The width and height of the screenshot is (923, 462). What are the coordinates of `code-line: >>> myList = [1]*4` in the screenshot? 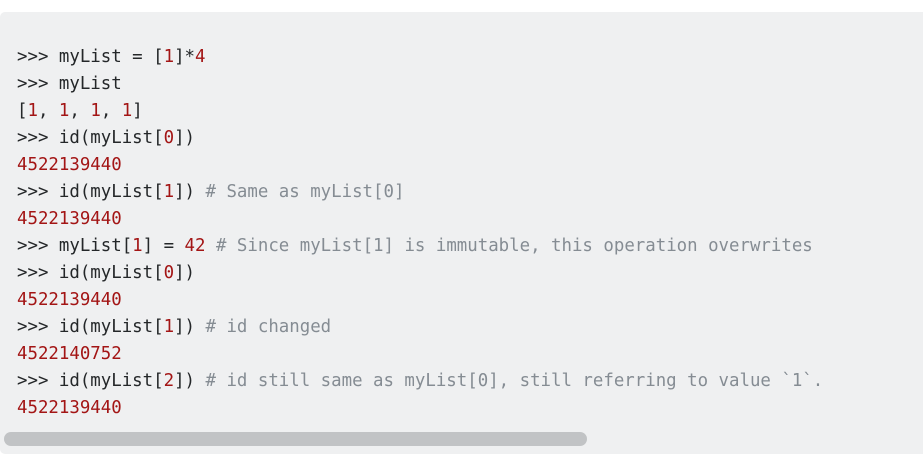 It's located at (420, 57).